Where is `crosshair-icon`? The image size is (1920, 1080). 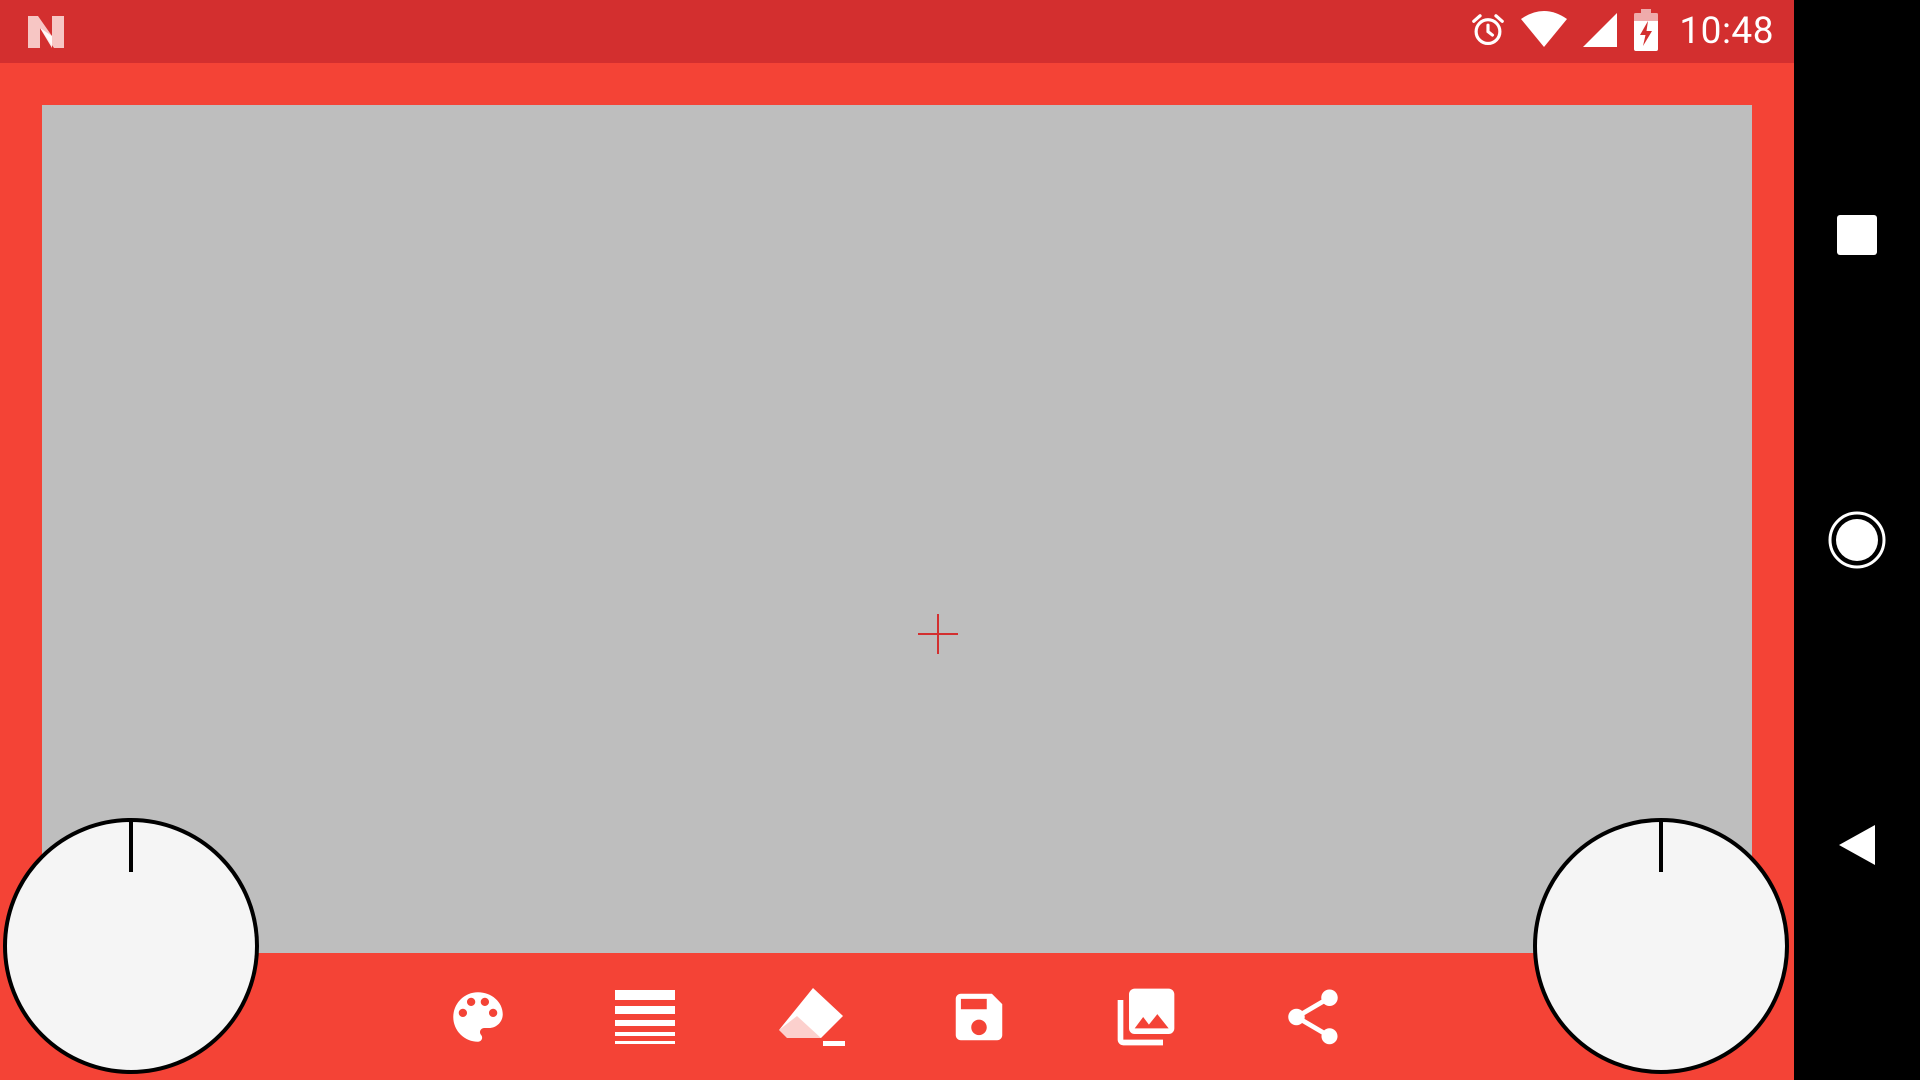
crosshair-icon is located at coordinates (938, 634).